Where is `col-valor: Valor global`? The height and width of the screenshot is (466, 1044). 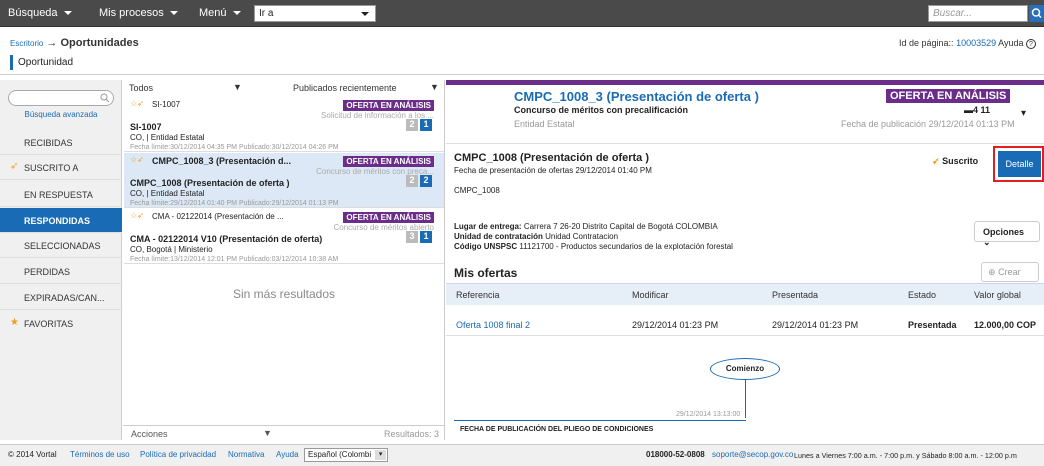 col-valor: Valor global is located at coordinates (997, 295).